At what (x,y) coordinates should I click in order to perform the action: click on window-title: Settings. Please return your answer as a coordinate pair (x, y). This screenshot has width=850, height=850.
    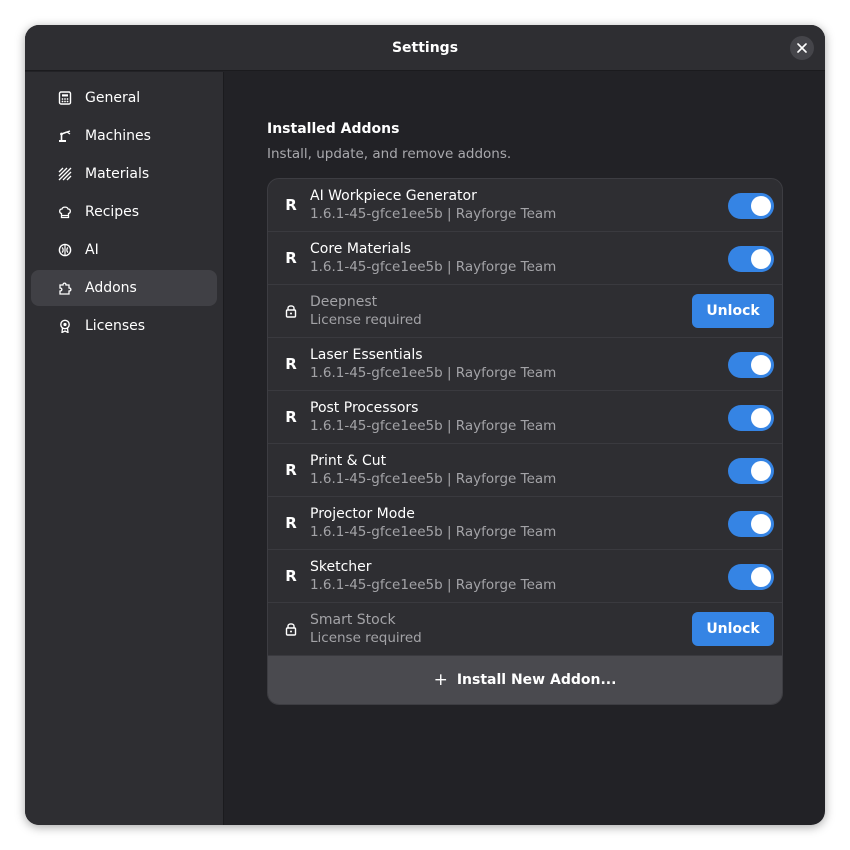
    Looking at the image, I should click on (425, 47).